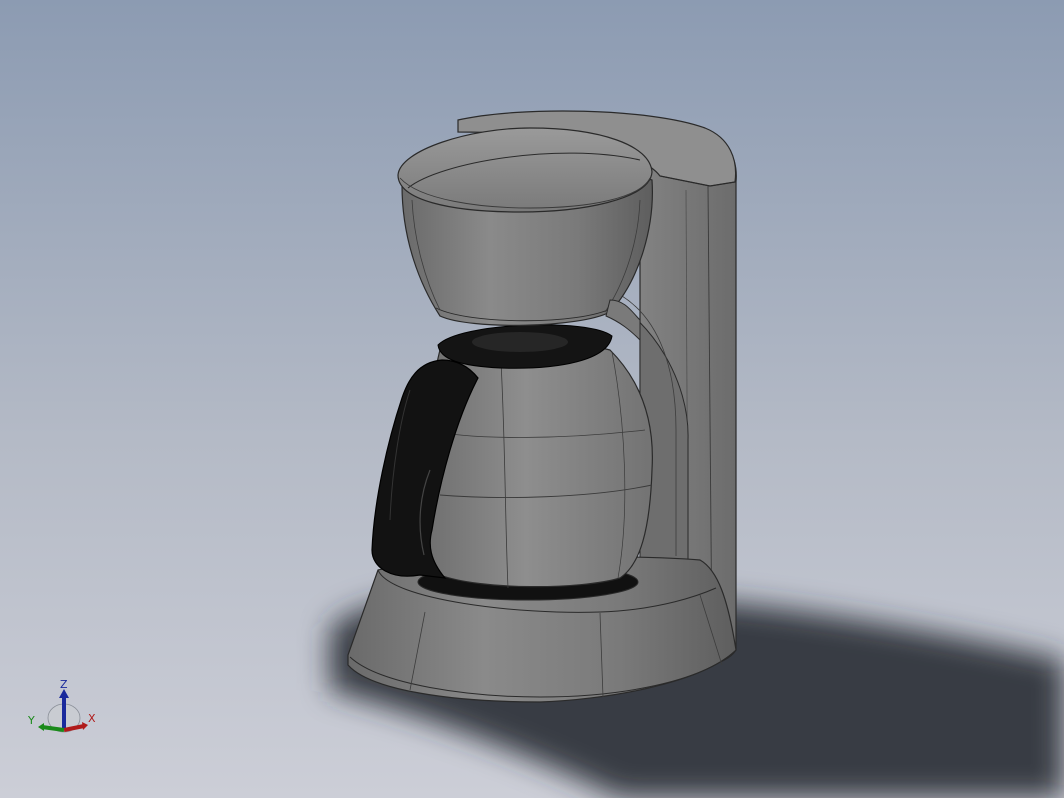  I want to click on triad-y-arrow, so click(41, 727).